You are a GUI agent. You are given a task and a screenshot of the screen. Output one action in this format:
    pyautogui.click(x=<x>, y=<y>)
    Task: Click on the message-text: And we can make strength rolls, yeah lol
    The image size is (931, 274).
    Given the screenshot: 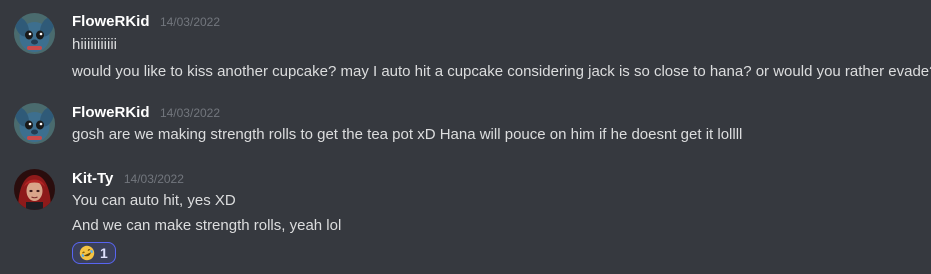 What is the action you would take?
    pyautogui.click(x=207, y=225)
    